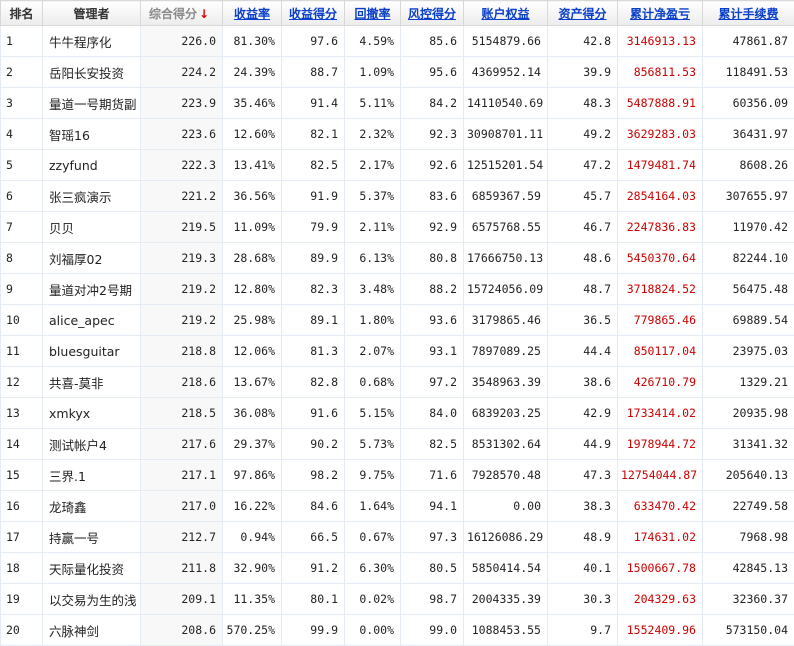 Image resolution: width=794 pixels, height=646 pixels. Describe the element at coordinates (252, 289) in the screenshot. I see `cell-return-rate: 12.80%` at that location.